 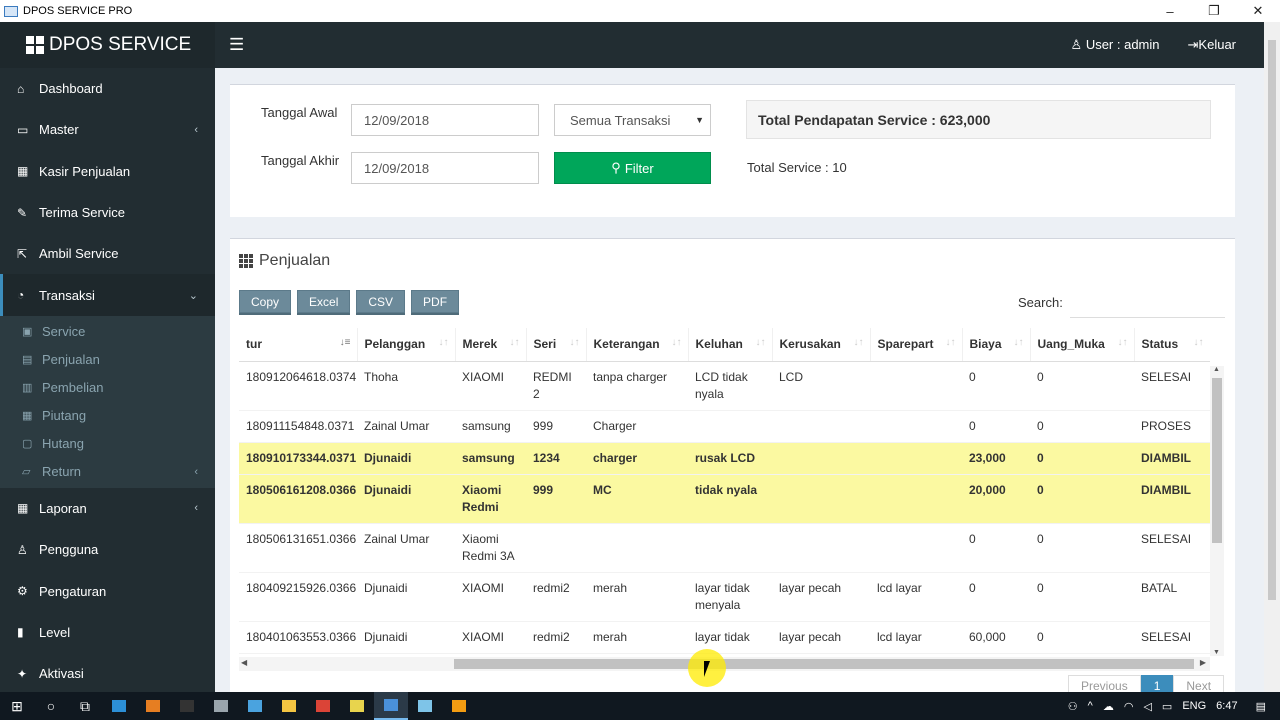 What do you see at coordinates (445, 120) in the screenshot?
I see `start-date-input: 12/09/2018` at bounding box center [445, 120].